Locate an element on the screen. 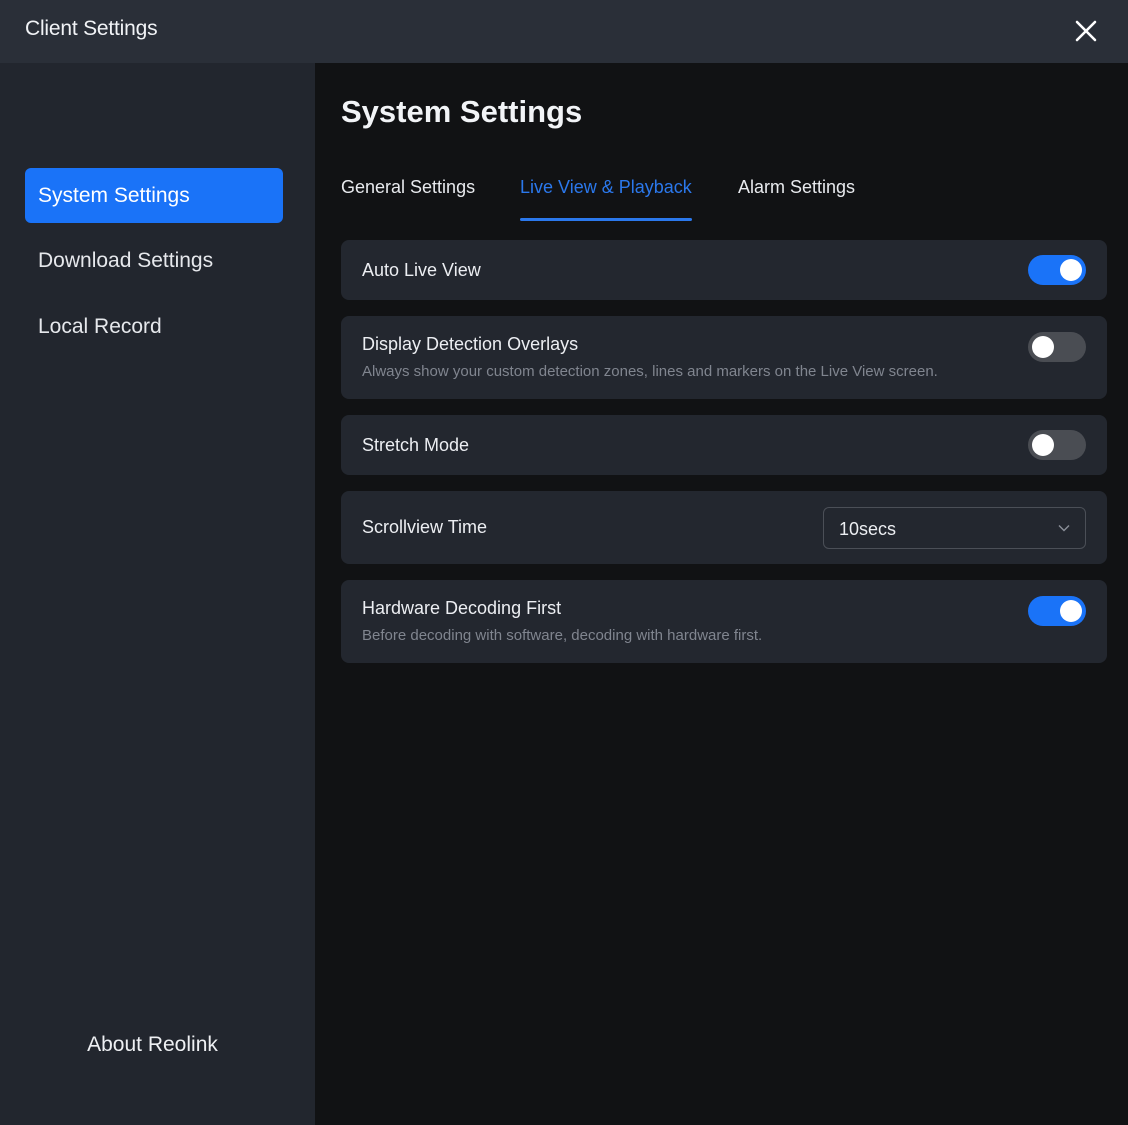  setting-scrollview-time: Scrollview Time 10secs is located at coordinates (724, 527).